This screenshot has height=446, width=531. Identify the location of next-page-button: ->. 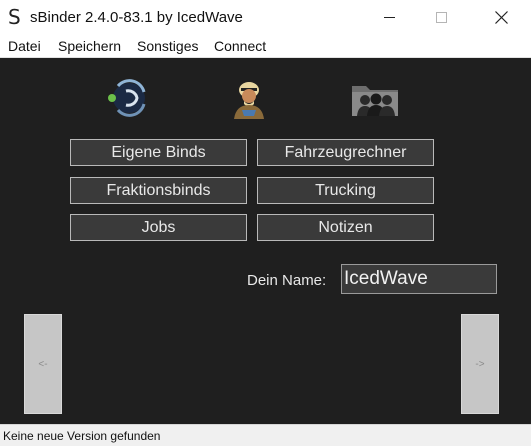
(480, 364).